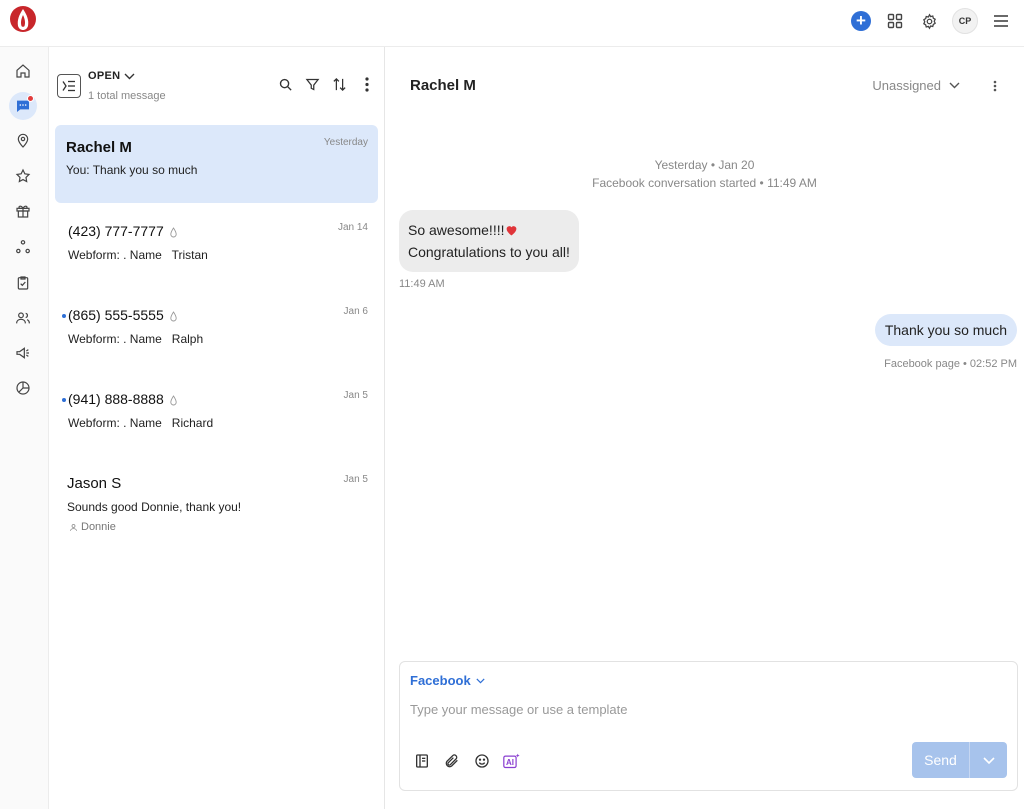 The width and height of the screenshot is (1024, 809). Describe the element at coordinates (23, 106) in the screenshot. I see `nav-messages` at that location.